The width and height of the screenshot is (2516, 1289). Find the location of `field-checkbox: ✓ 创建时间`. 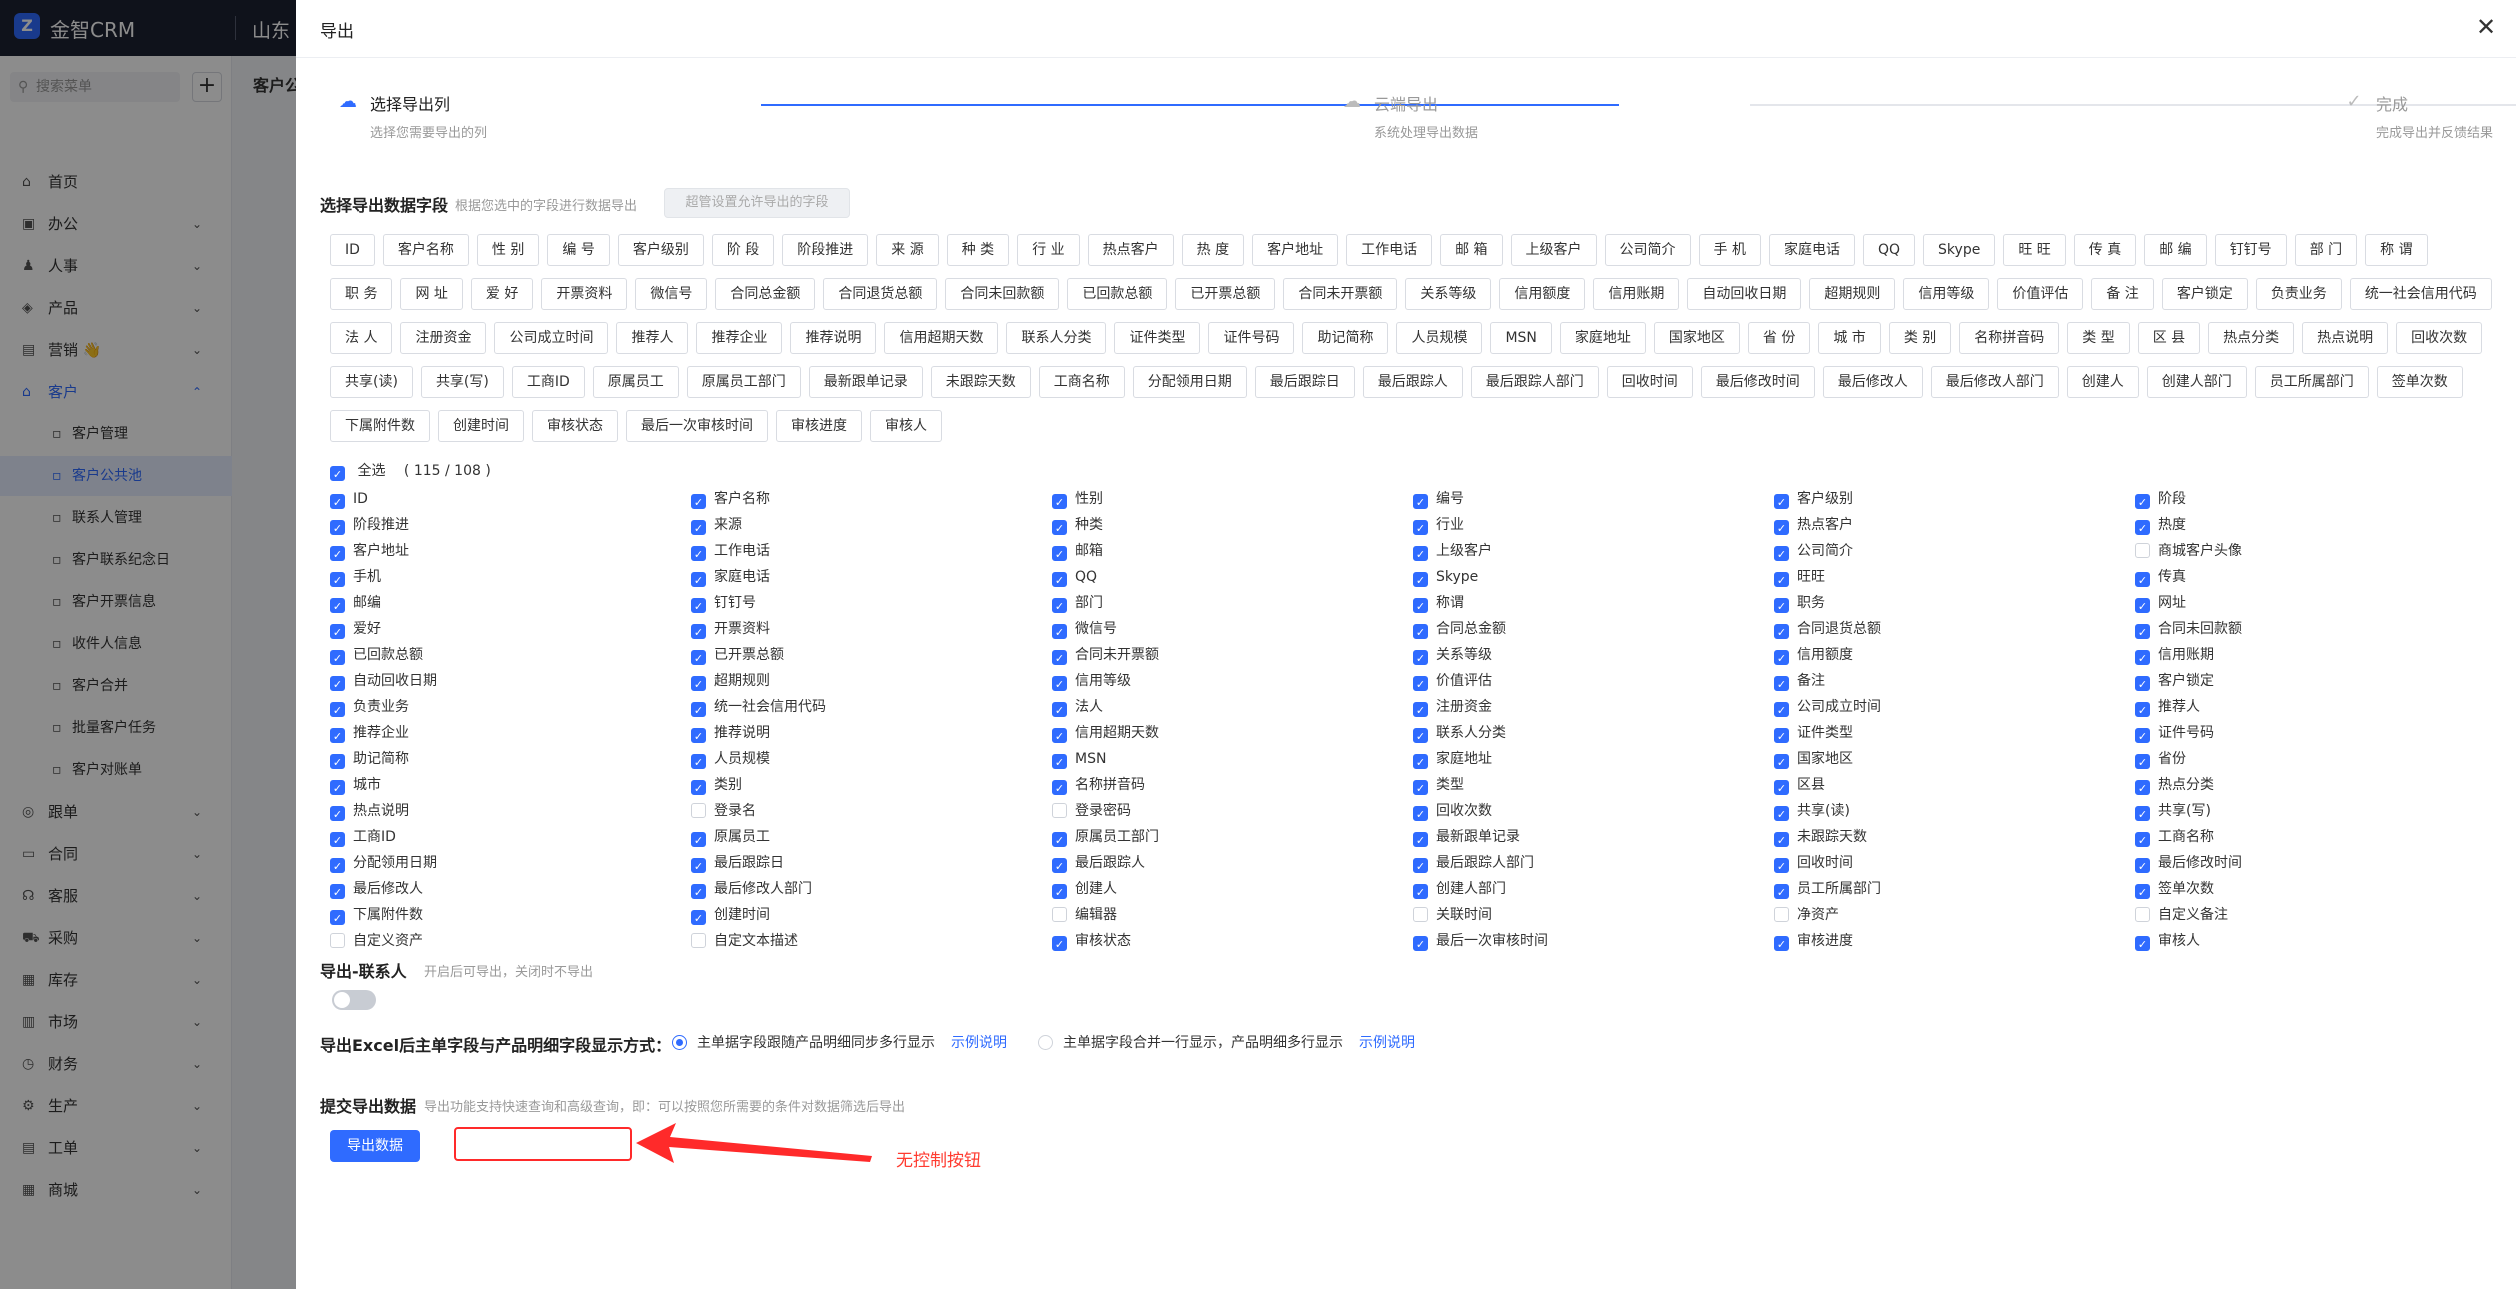

field-checkbox: ✓ 创建时间 is located at coordinates (871, 915).